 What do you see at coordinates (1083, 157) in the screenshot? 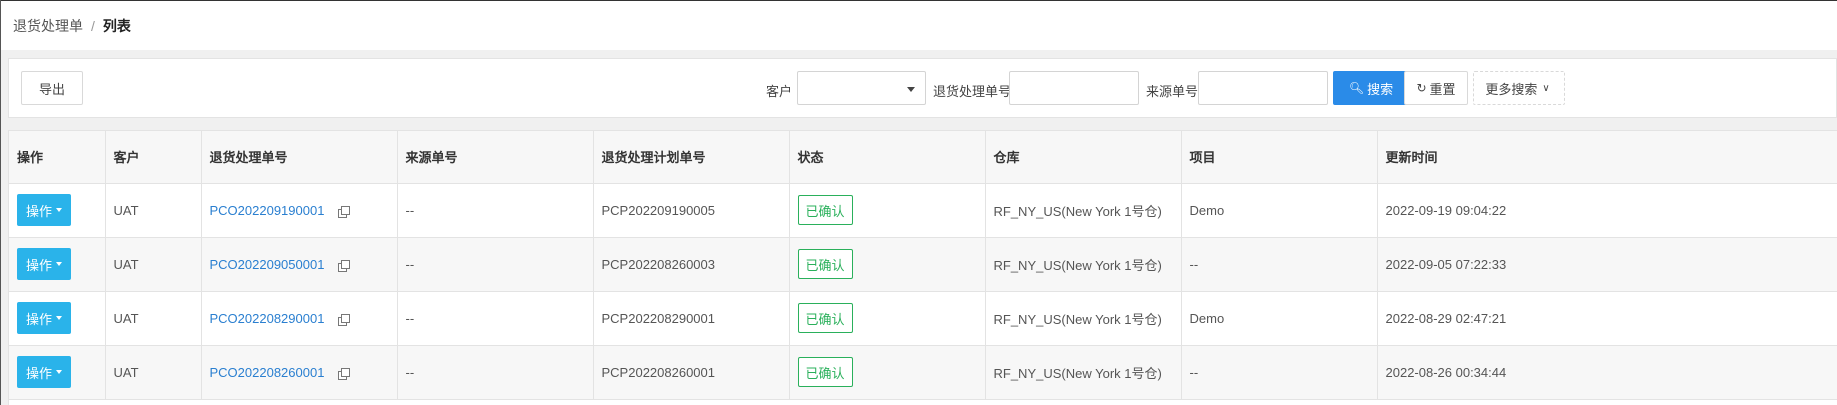
I see `column-header-warehouse: 仓库` at bounding box center [1083, 157].